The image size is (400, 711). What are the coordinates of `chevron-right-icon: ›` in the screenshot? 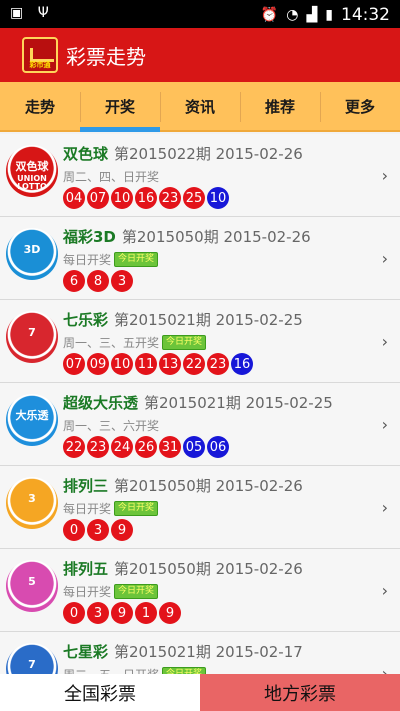 It's located at (384, 175).